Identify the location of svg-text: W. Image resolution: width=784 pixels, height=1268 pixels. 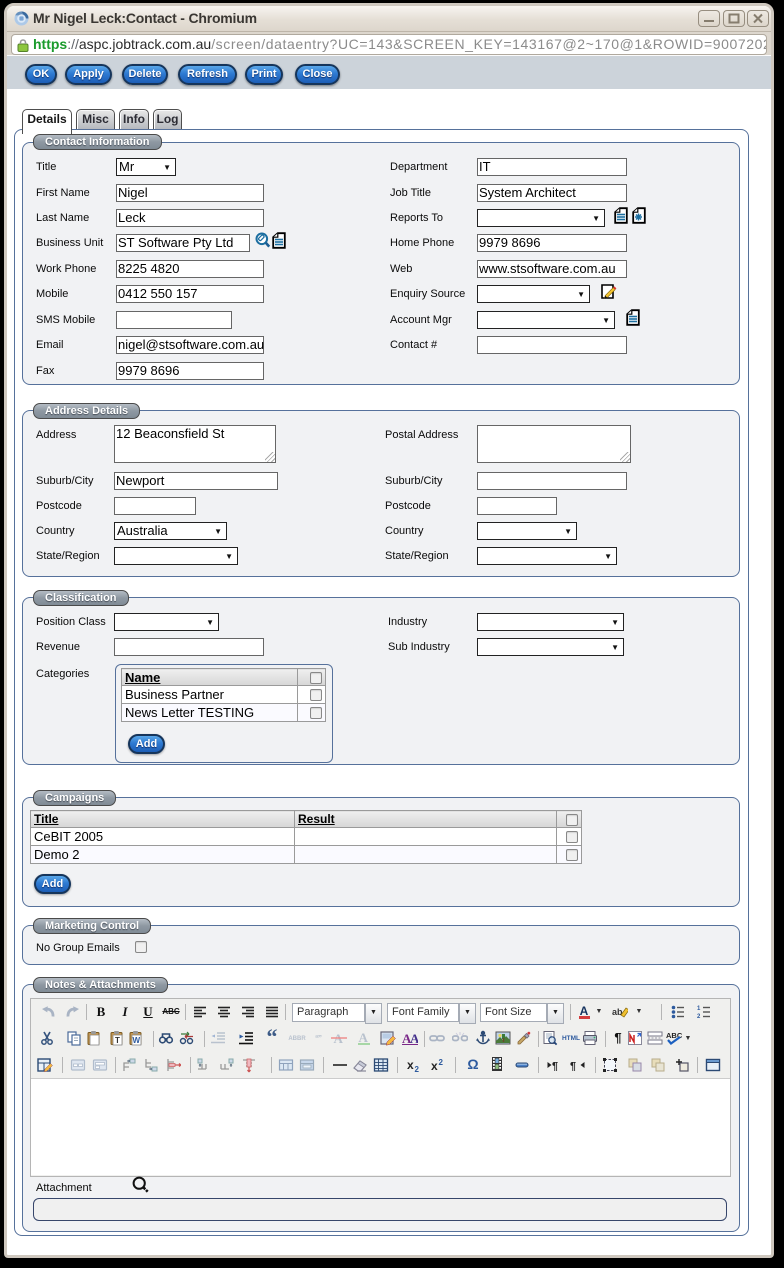
(137, 1040).